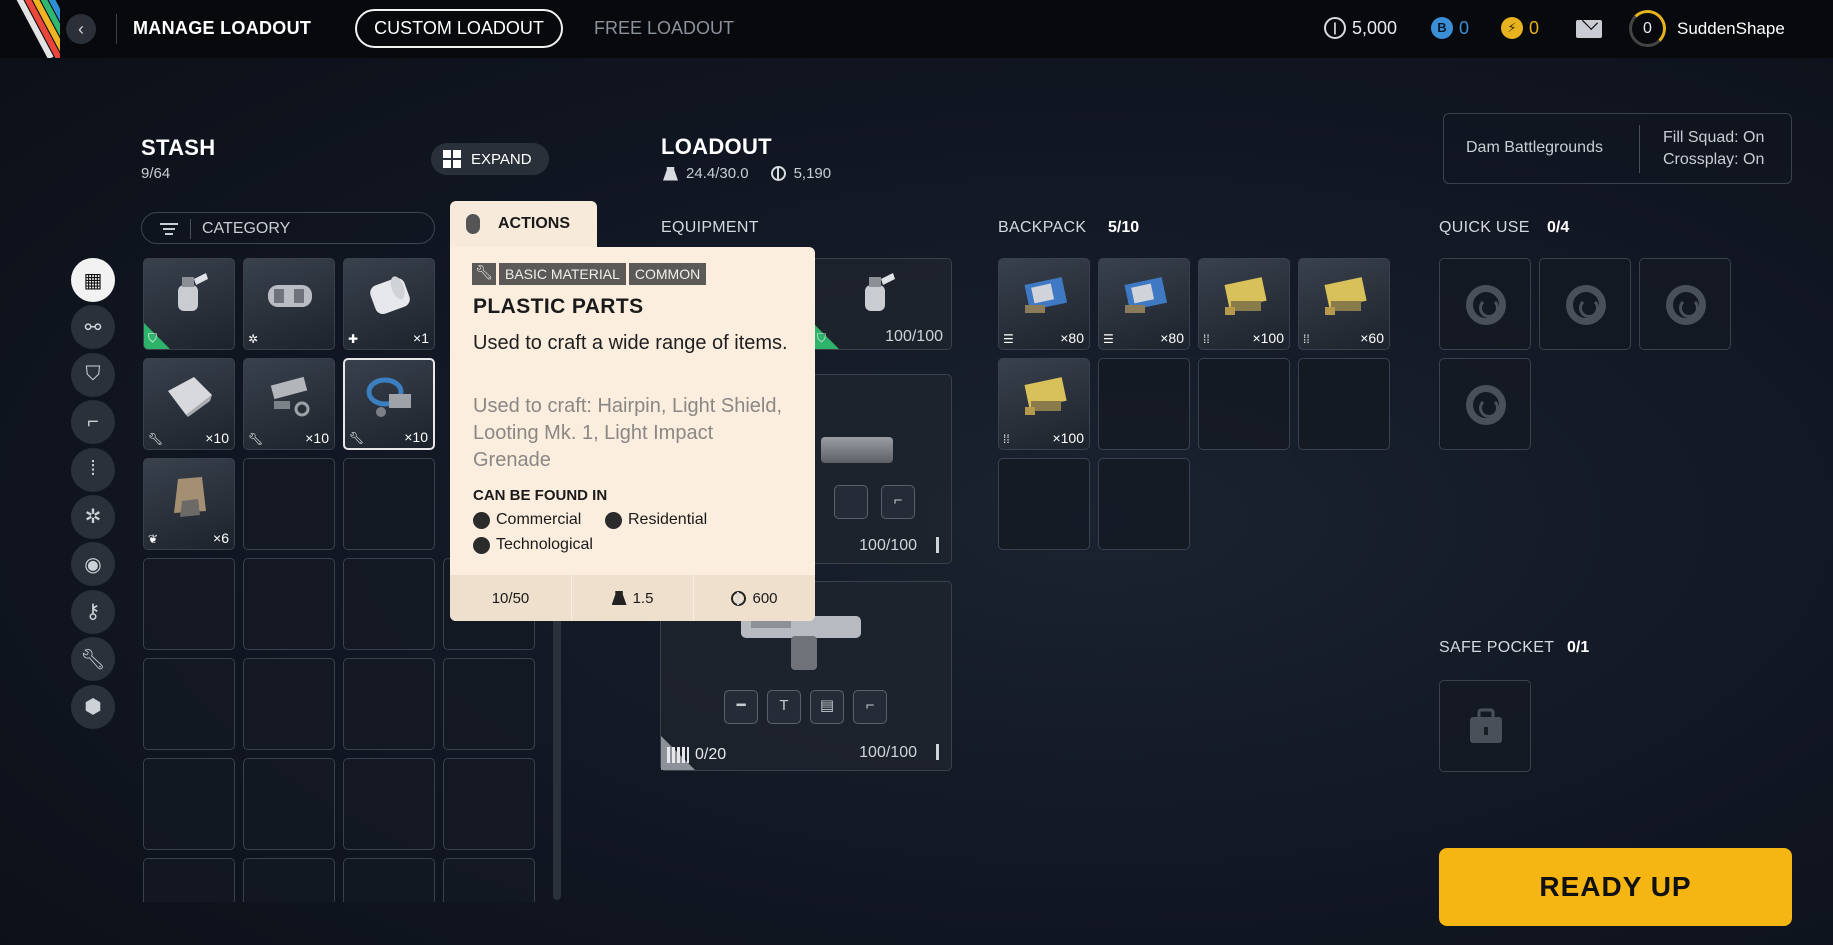 This screenshot has width=1833, height=945. Describe the element at coordinates (870, 707) in the screenshot. I see `stock-slot: ⌐` at that location.